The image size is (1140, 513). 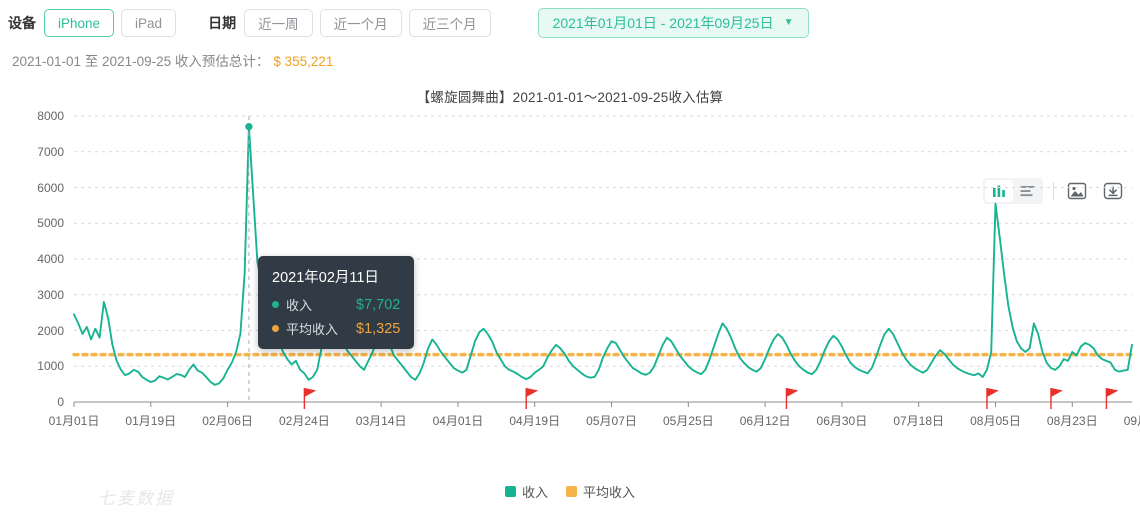 What do you see at coordinates (50, 116) in the screenshot?
I see `y-axis-tick-8000: 8000` at bounding box center [50, 116].